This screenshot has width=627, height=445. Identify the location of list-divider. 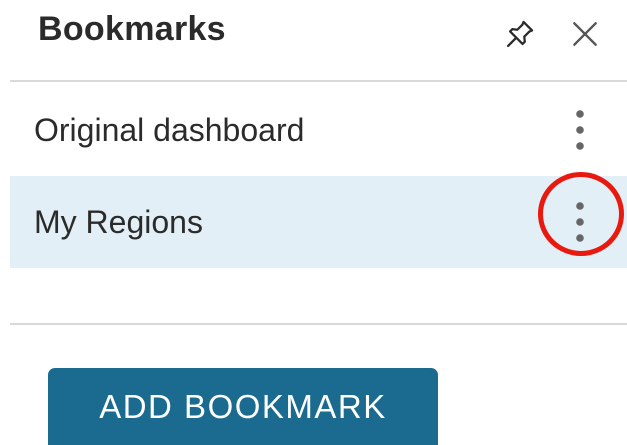
(318, 324).